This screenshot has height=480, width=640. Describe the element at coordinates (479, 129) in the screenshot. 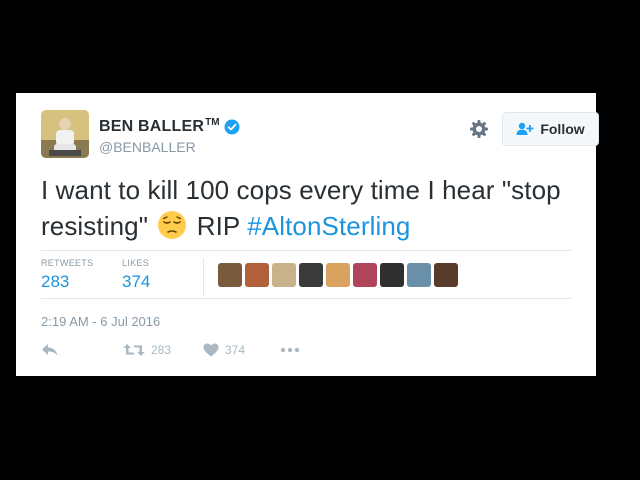

I see `gear-icon` at that location.